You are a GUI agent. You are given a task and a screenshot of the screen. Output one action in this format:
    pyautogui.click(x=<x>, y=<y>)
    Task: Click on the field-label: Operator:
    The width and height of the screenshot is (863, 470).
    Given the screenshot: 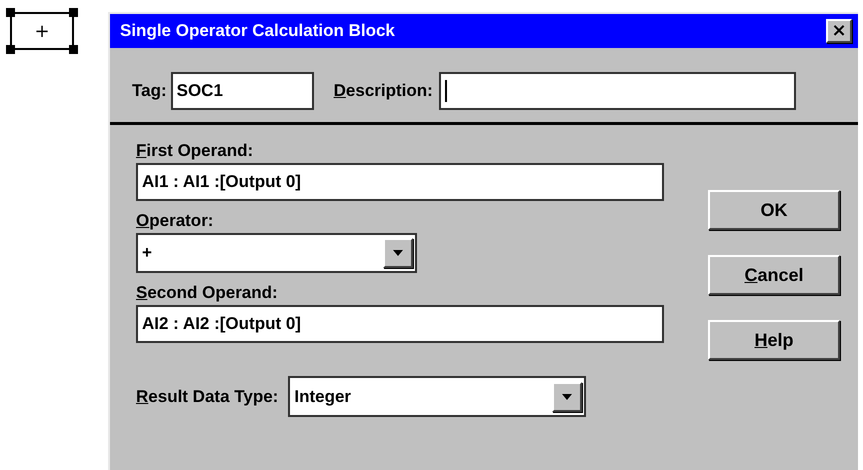 What is the action you would take?
    pyautogui.click(x=175, y=221)
    